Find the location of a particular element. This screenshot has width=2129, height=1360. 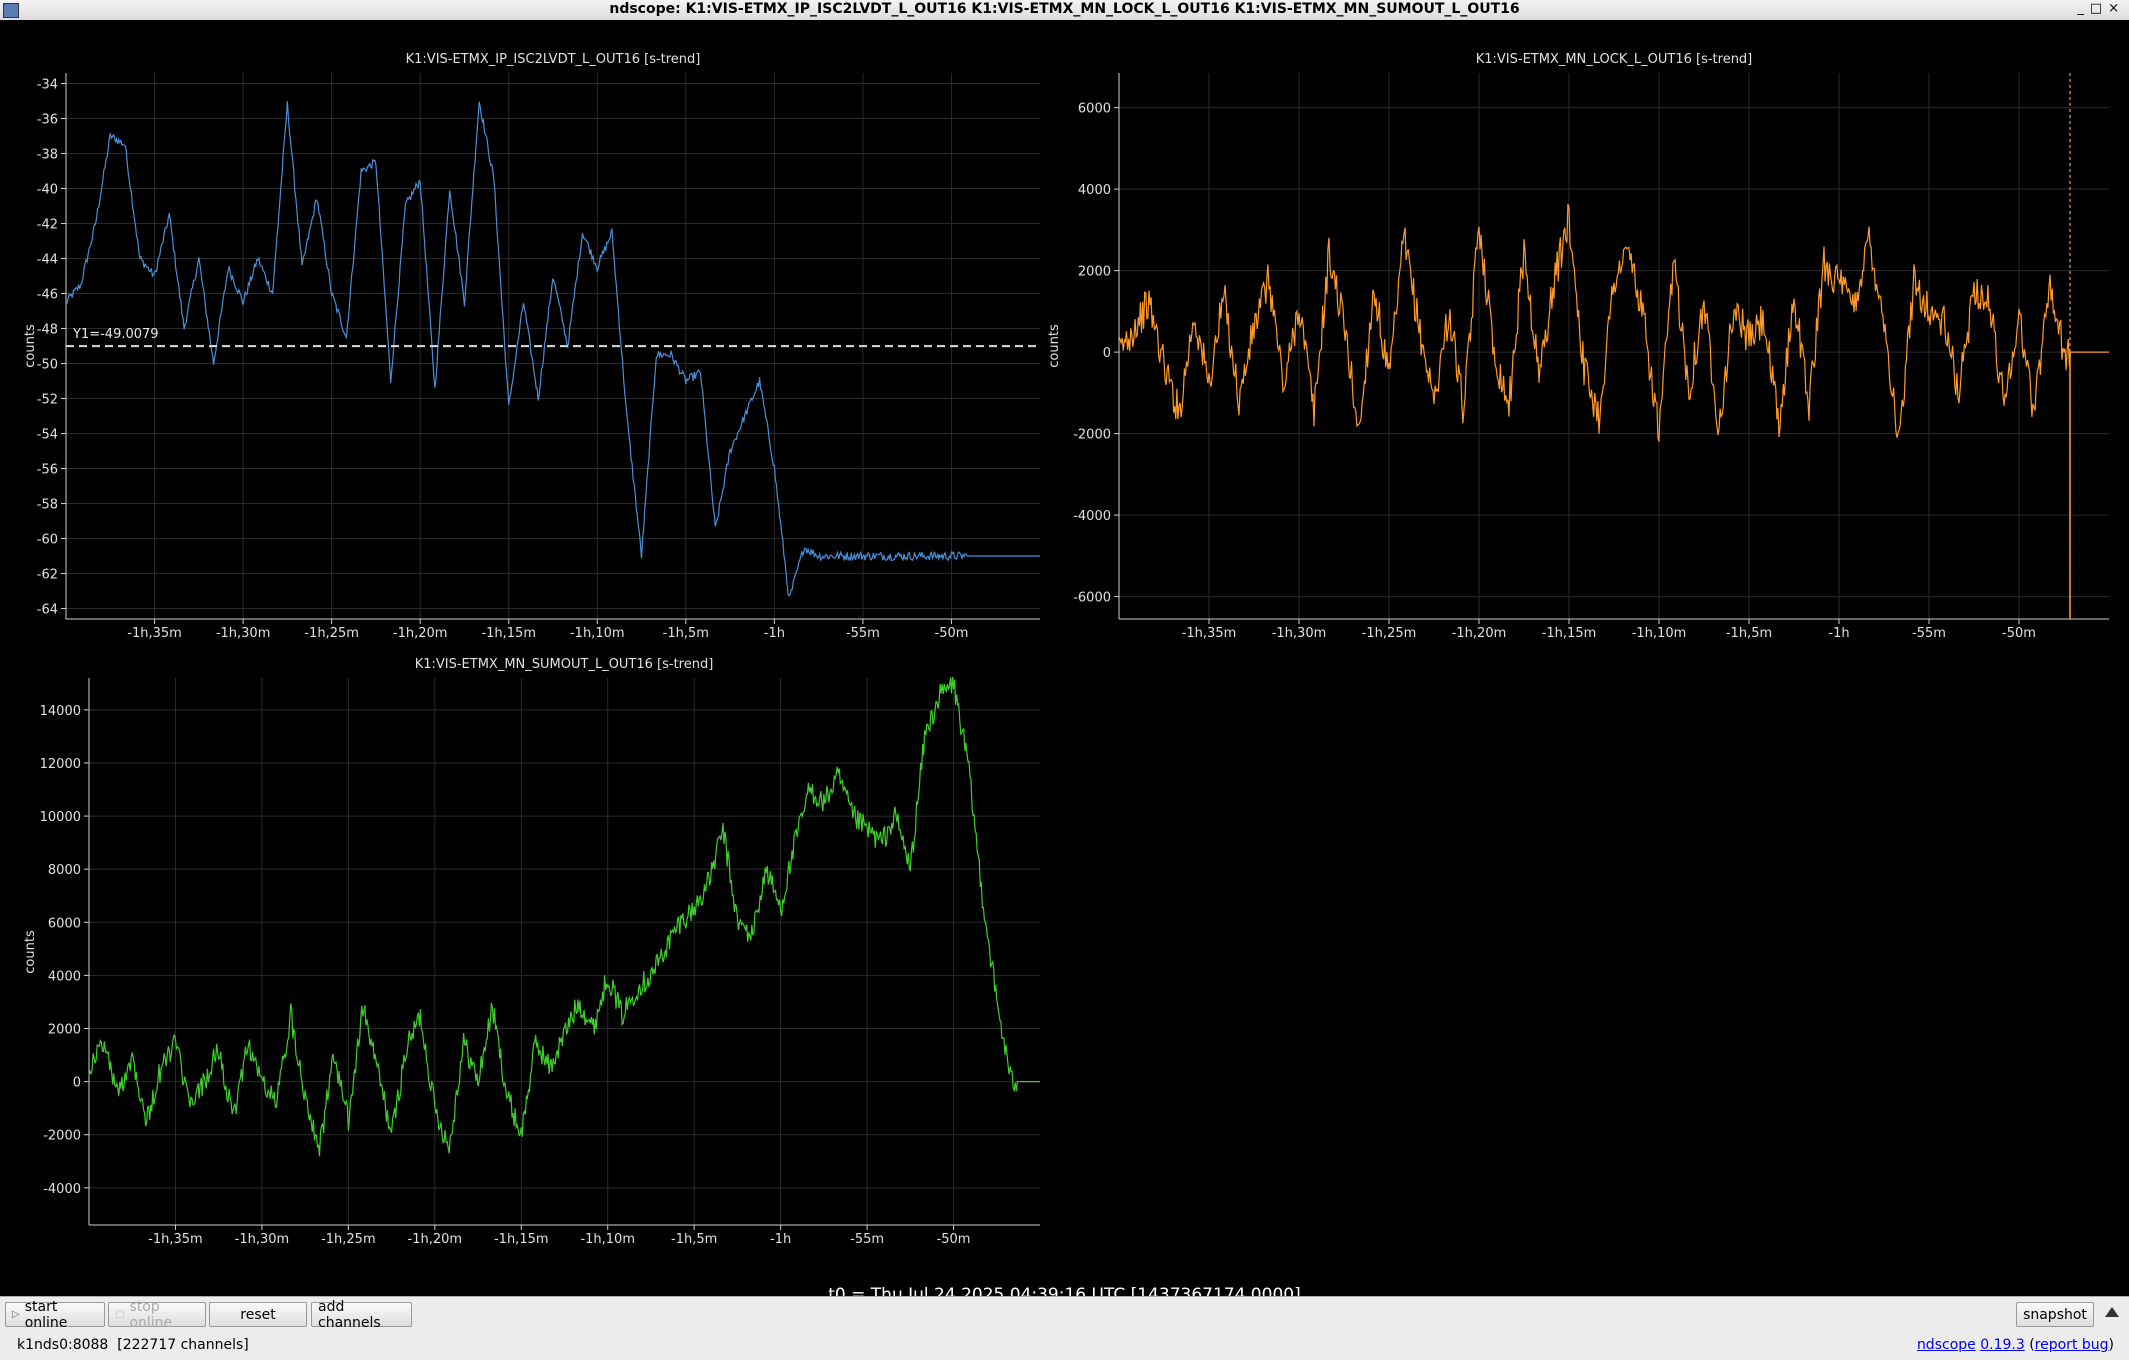

start-online-button: ▷ start online is located at coordinates (55, 1315).